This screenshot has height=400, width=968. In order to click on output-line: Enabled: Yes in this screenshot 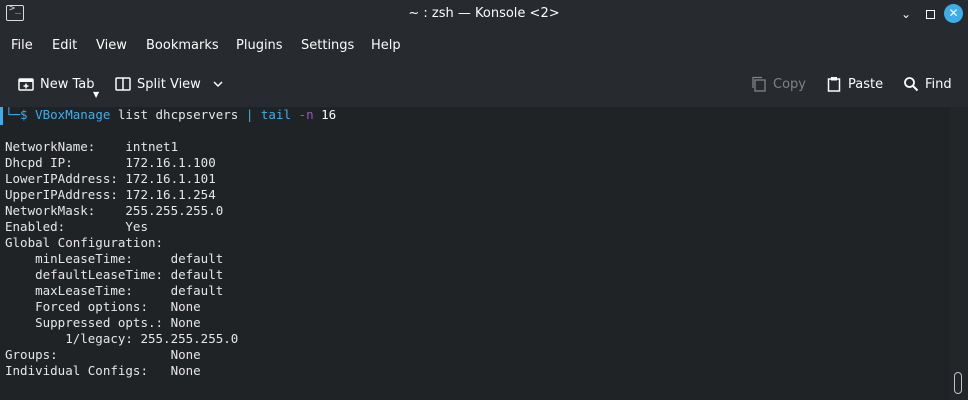, I will do `click(76, 226)`.